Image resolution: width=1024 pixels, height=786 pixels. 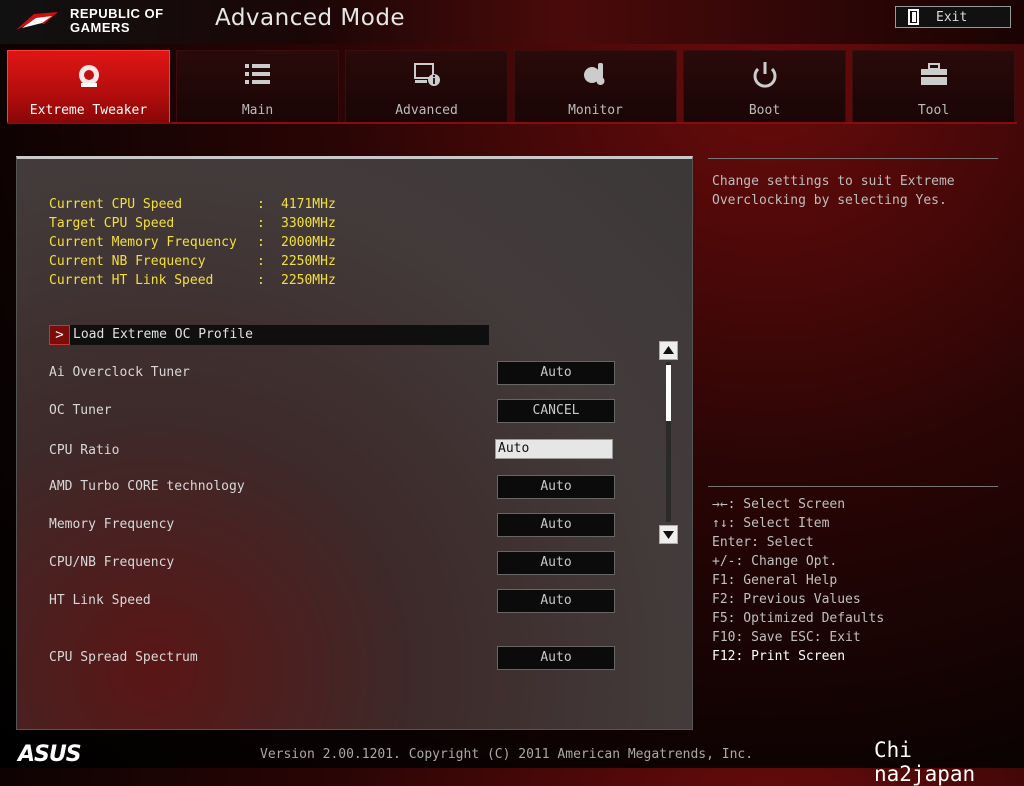 What do you see at coordinates (779, 504) in the screenshot?
I see `key-select-screen: →←: Select Screen` at bounding box center [779, 504].